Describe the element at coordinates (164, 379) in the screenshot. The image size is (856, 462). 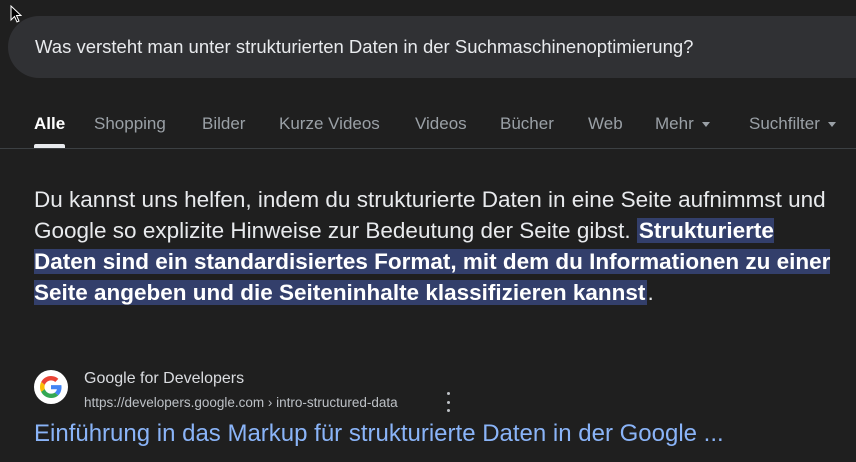
I see `site-name: Google for Developers` at that location.